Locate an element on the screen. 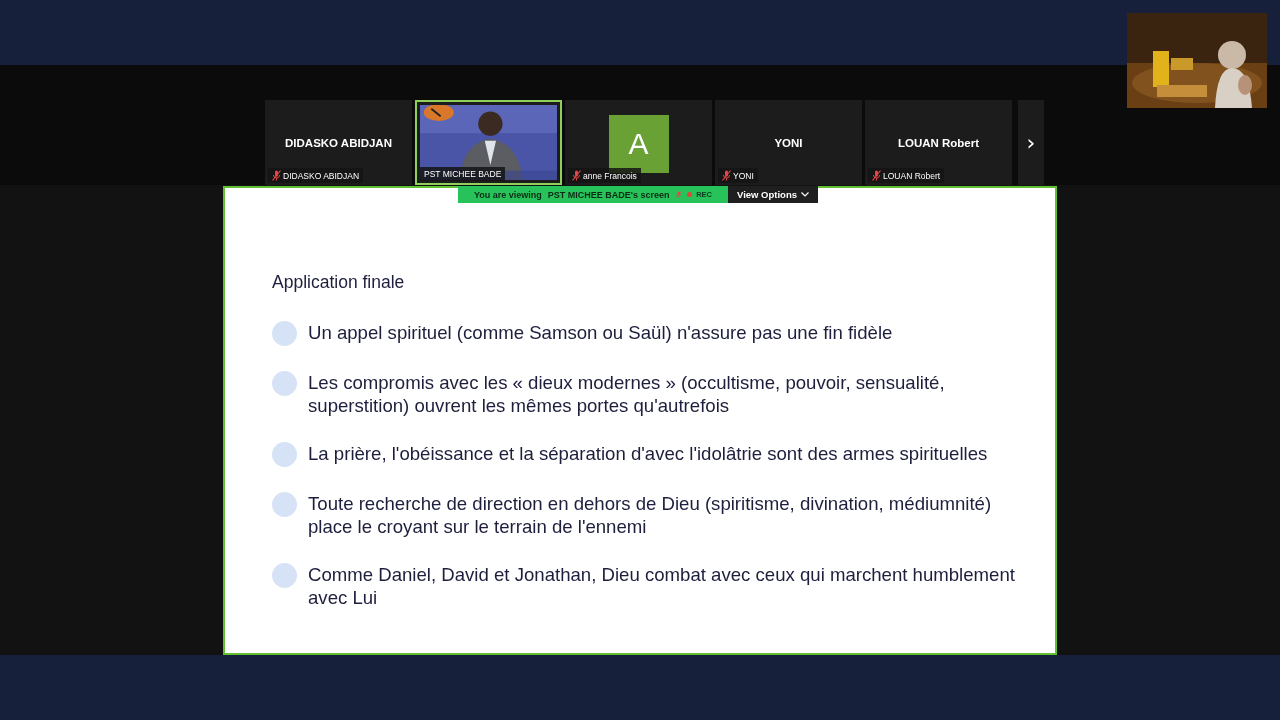 The height and width of the screenshot is (720, 1280). bullet-text: Comme Daniel, David et Jonathan, Dieu combat avec ceux qui marchent humblement avec Lui is located at coordinates (662, 586).